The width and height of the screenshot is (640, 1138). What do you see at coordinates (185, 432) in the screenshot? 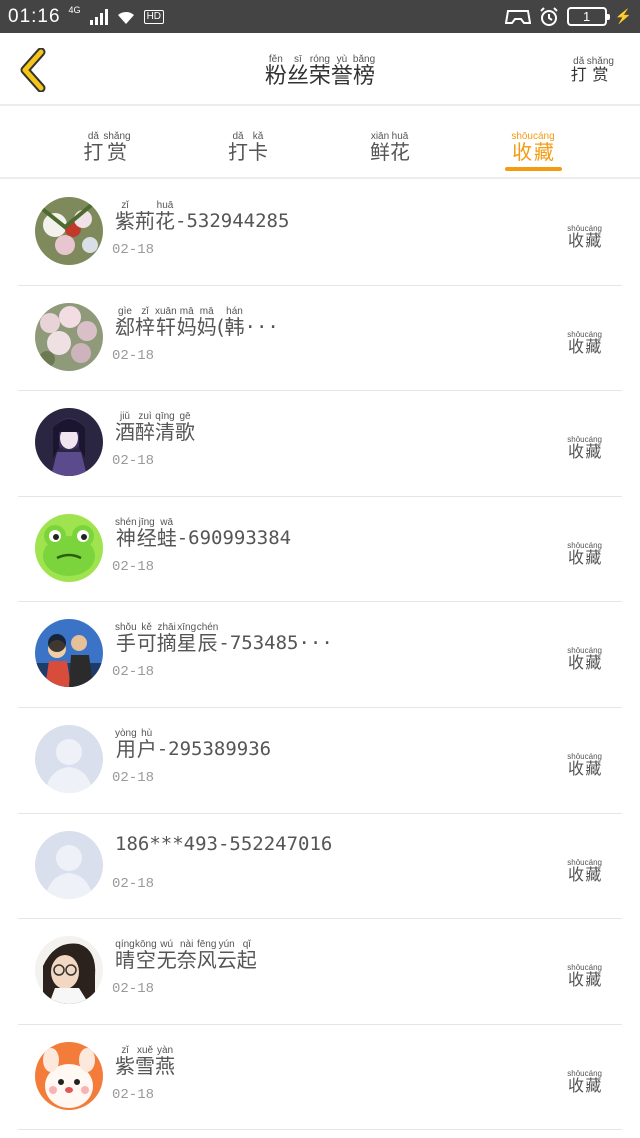
I see `user-name-hanzi: 歌` at bounding box center [185, 432].